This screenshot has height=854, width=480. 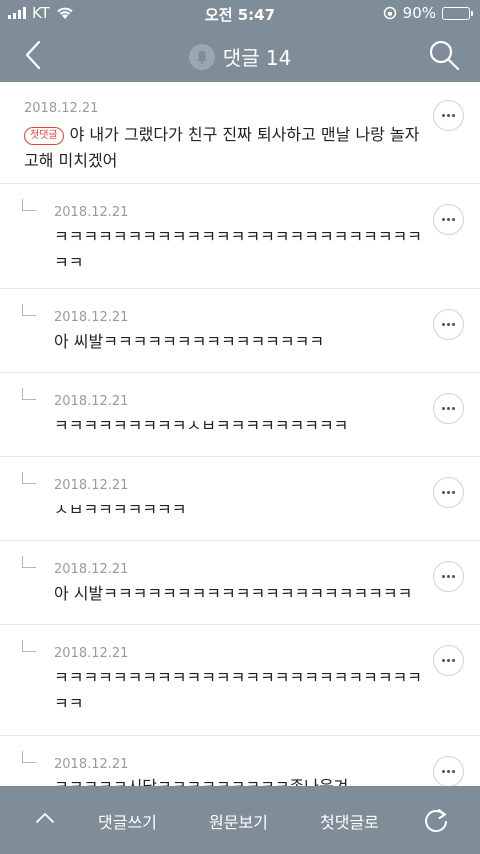 What do you see at coordinates (44, 136) in the screenshot?
I see `first-comment-badge: 첫댓글` at bounding box center [44, 136].